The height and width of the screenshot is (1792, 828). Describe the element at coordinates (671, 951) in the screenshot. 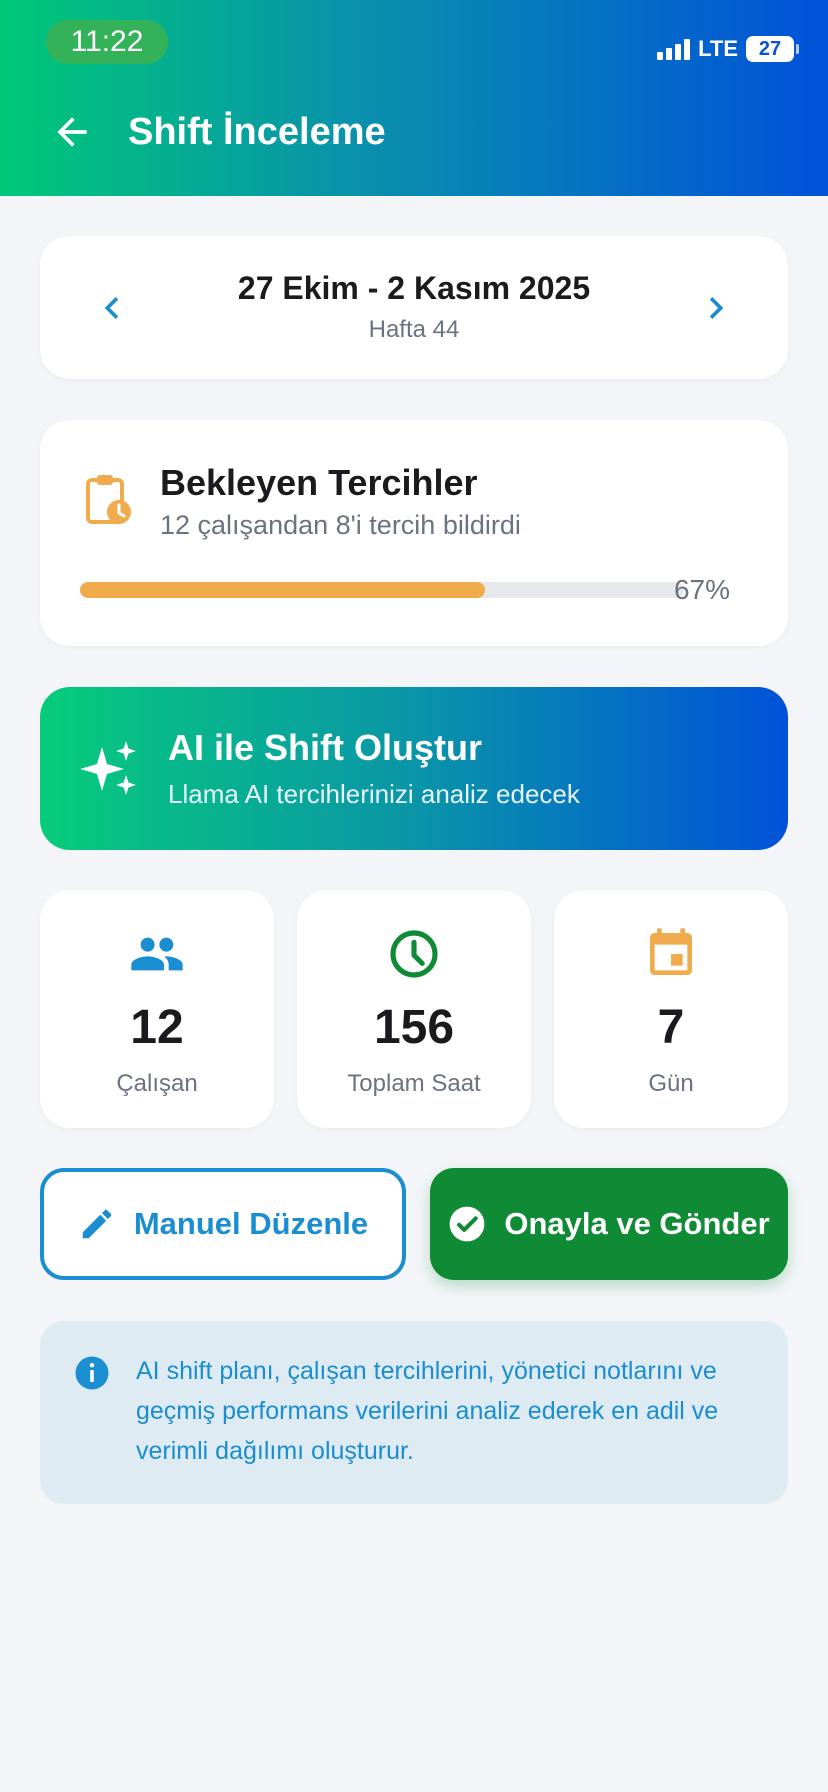

I see `calendar-icon` at that location.